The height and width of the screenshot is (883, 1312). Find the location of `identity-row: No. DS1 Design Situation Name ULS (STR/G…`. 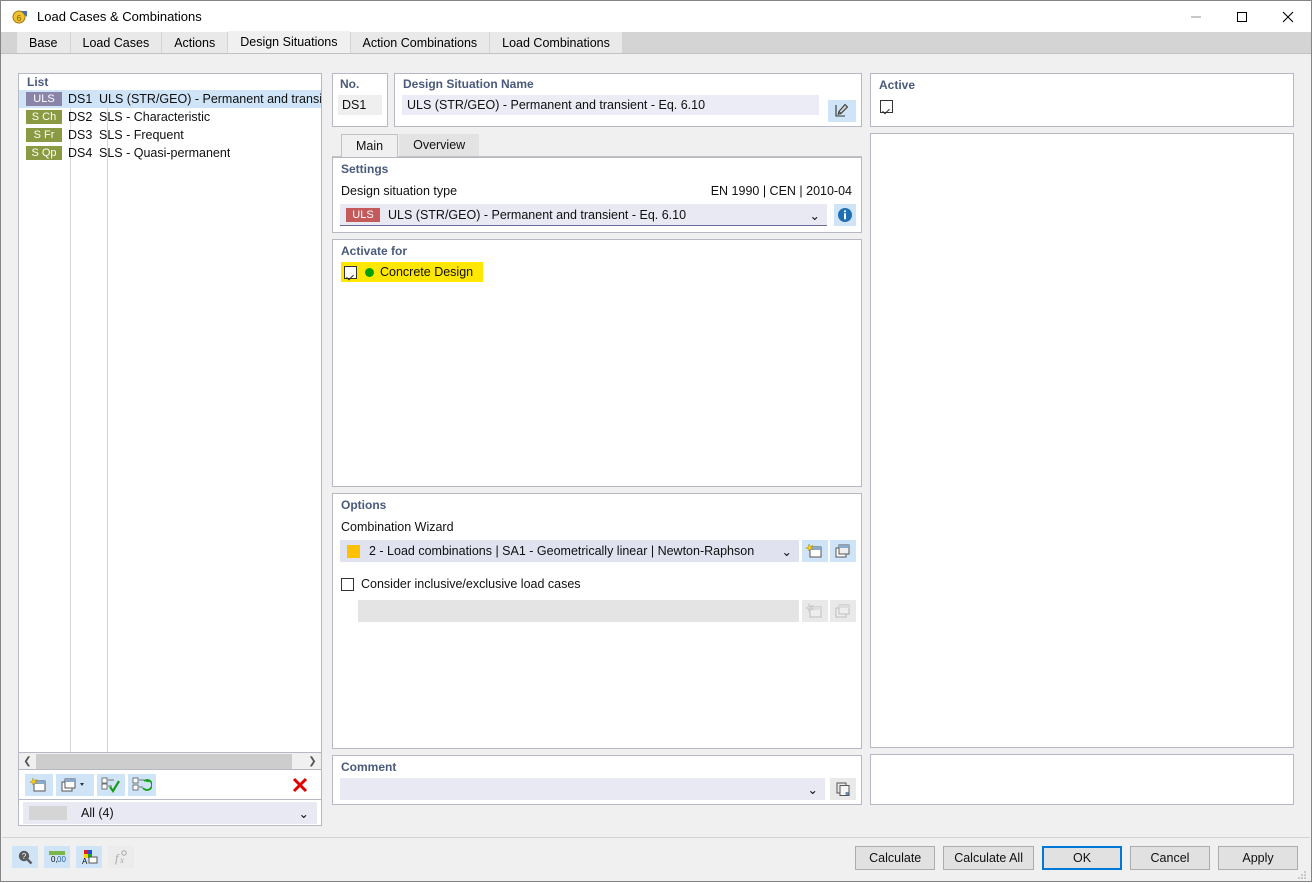

identity-row: No. DS1 Design Situation Name ULS (STR/G… is located at coordinates (597, 100).